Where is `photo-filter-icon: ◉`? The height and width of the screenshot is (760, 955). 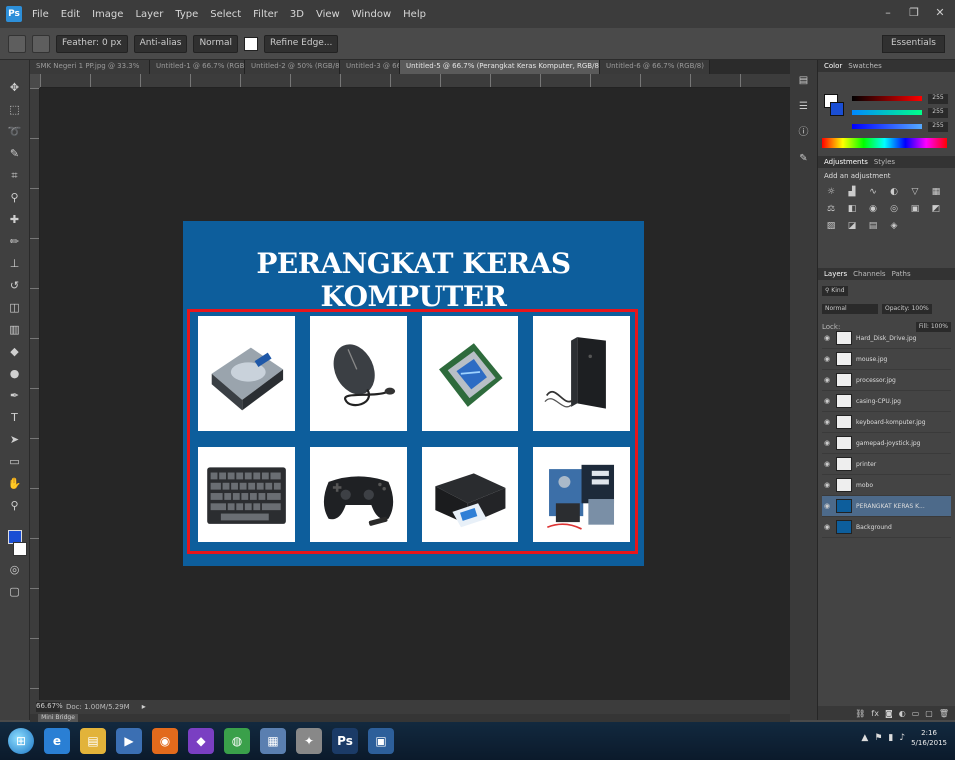 photo-filter-icon: ◉ is located at coordinates (873, 209).